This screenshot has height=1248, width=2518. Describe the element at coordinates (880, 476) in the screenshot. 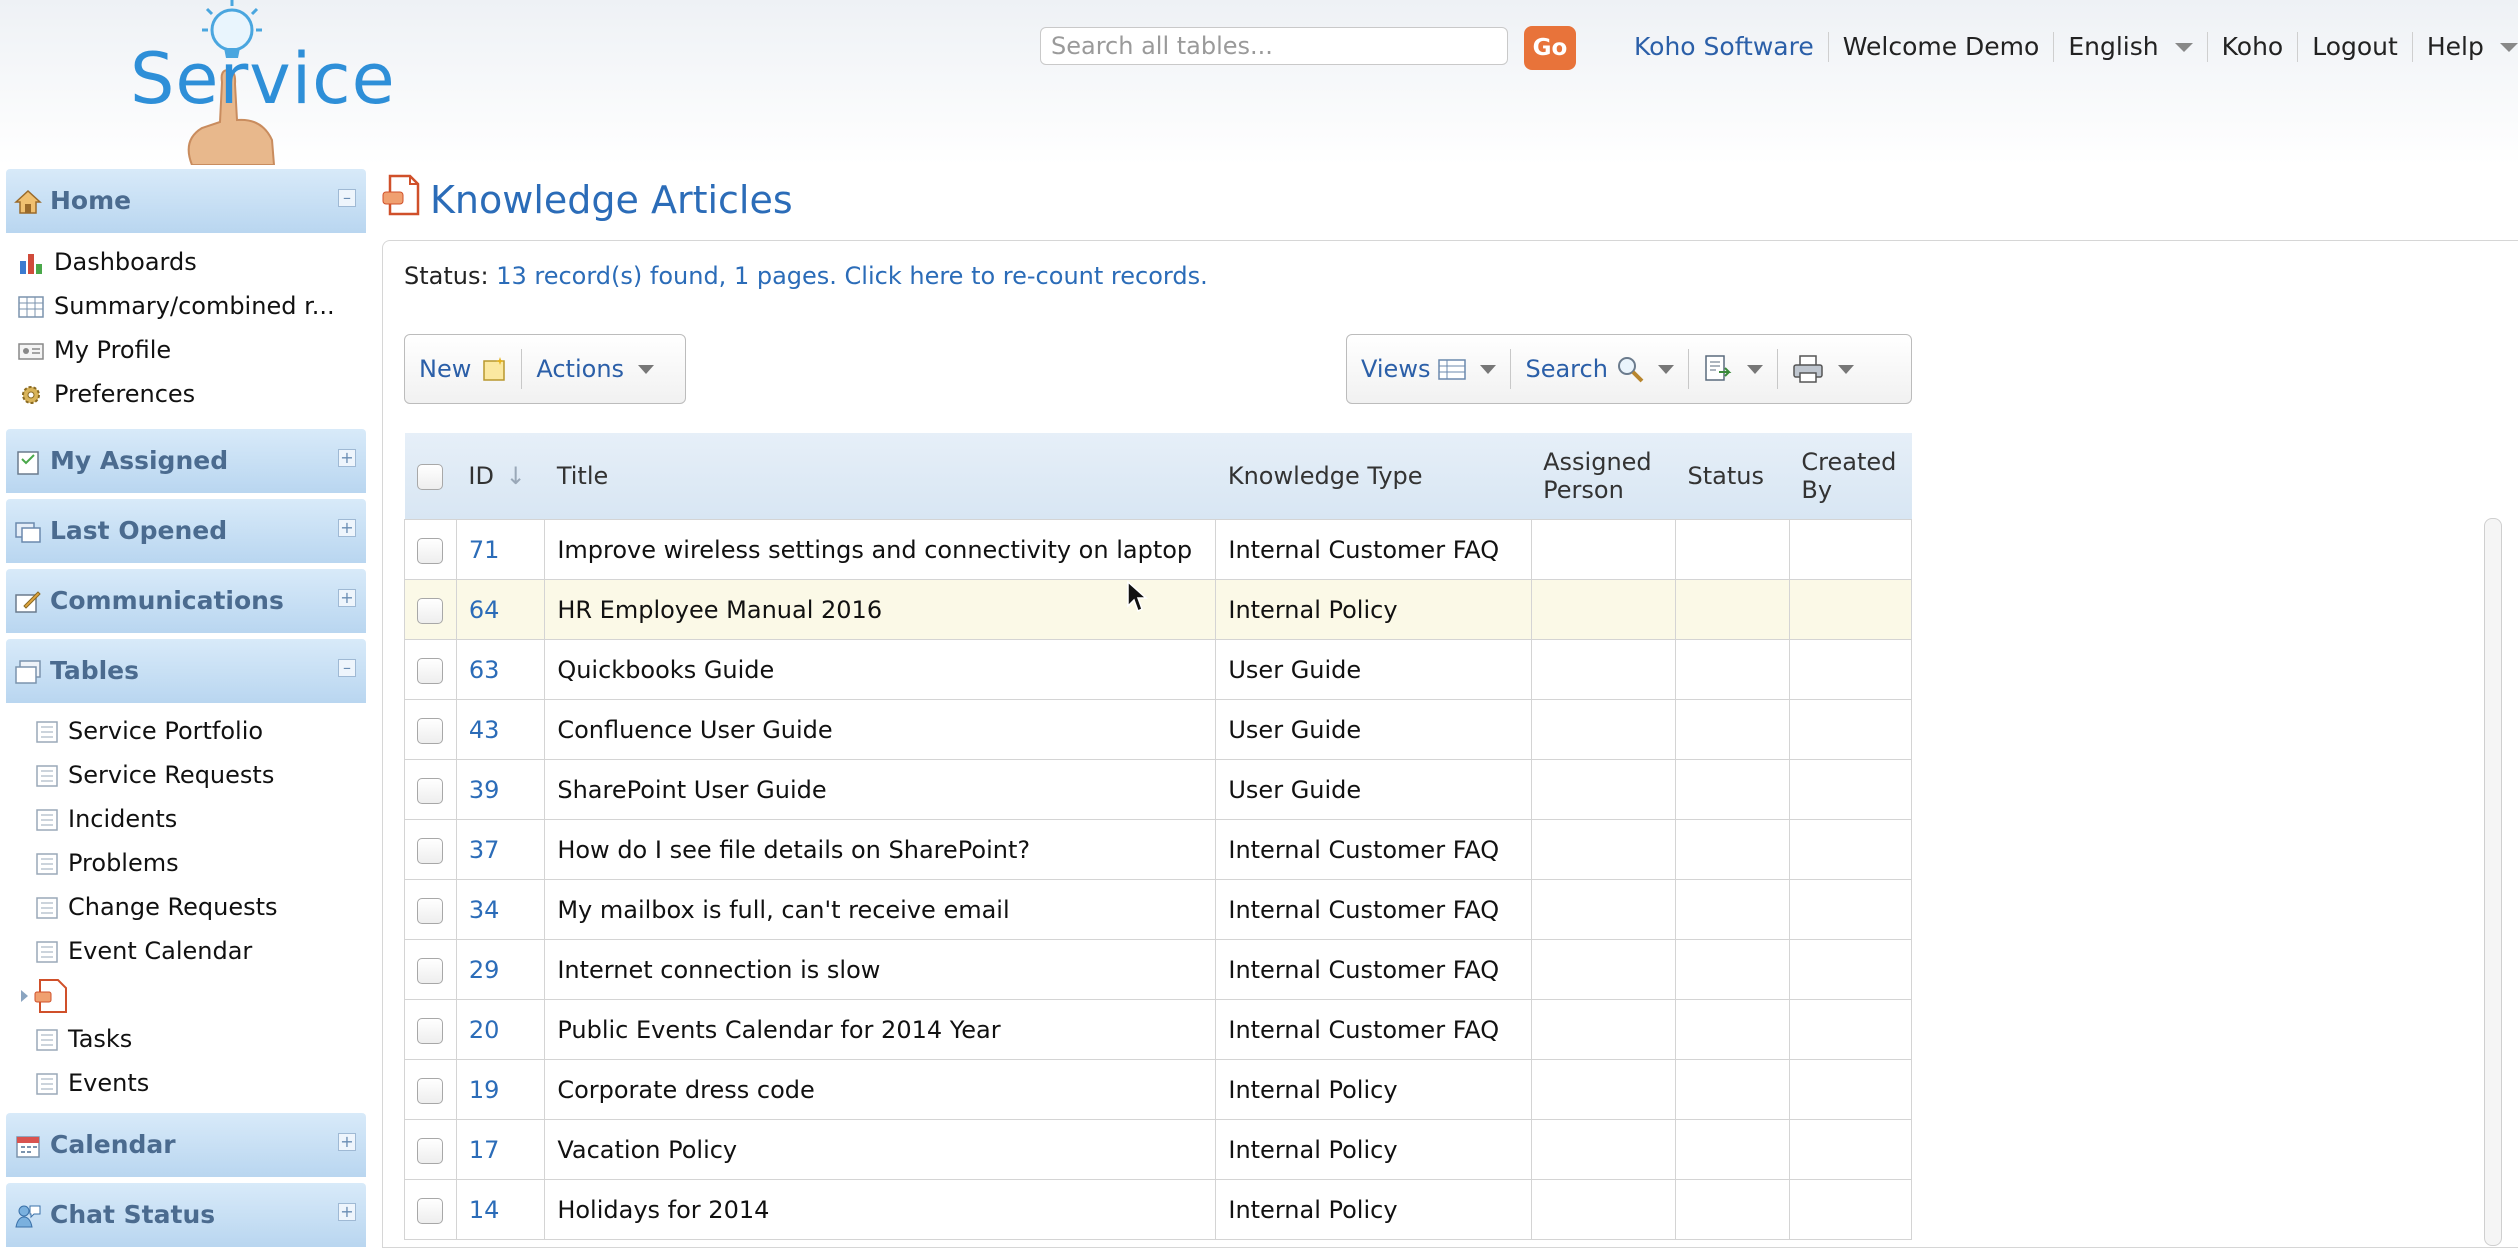

I see `column-header-title: Title` at that location.